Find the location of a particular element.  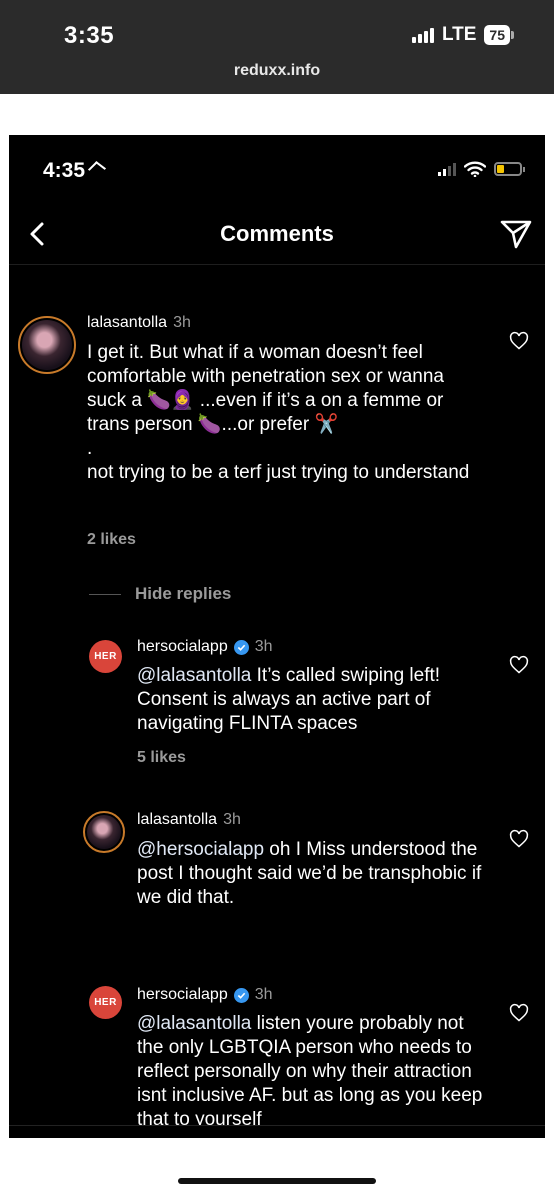

share-button is located at coordinates (516, 234).